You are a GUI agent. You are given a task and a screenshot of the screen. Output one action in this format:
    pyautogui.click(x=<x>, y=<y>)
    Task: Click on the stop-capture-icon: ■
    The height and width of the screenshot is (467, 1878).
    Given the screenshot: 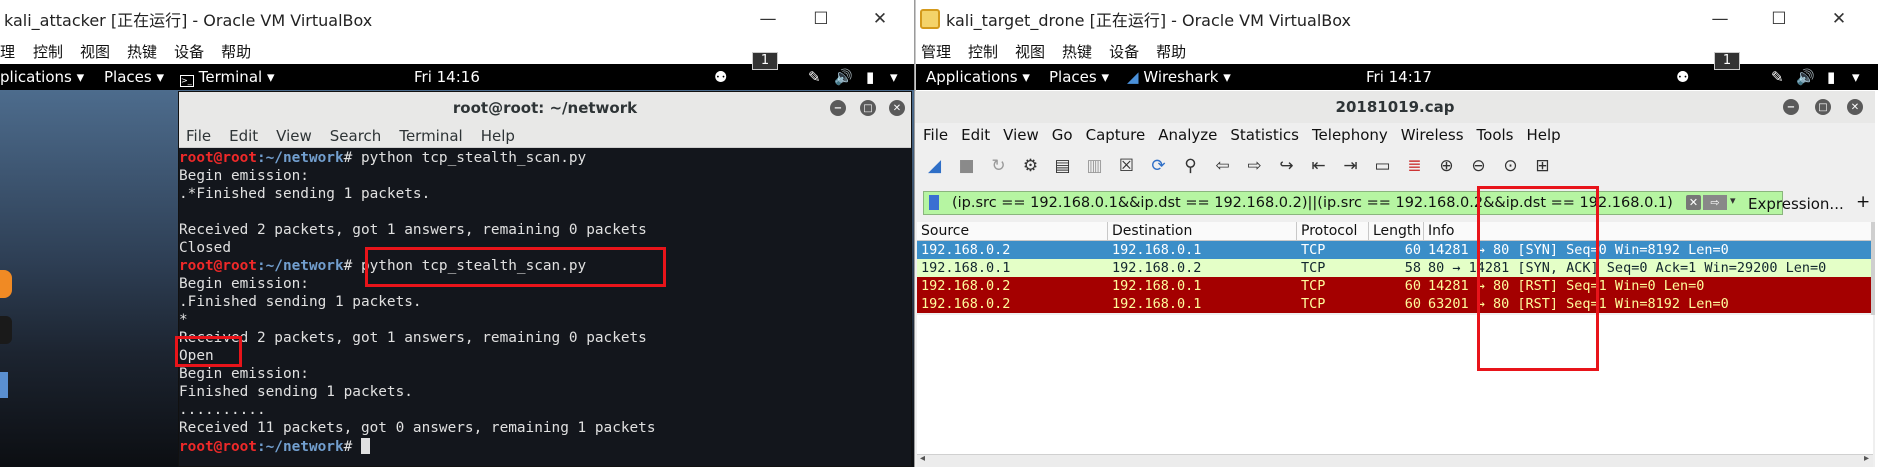 What is the action you would take?
    pyautogui.click(x=966, y=166)
    